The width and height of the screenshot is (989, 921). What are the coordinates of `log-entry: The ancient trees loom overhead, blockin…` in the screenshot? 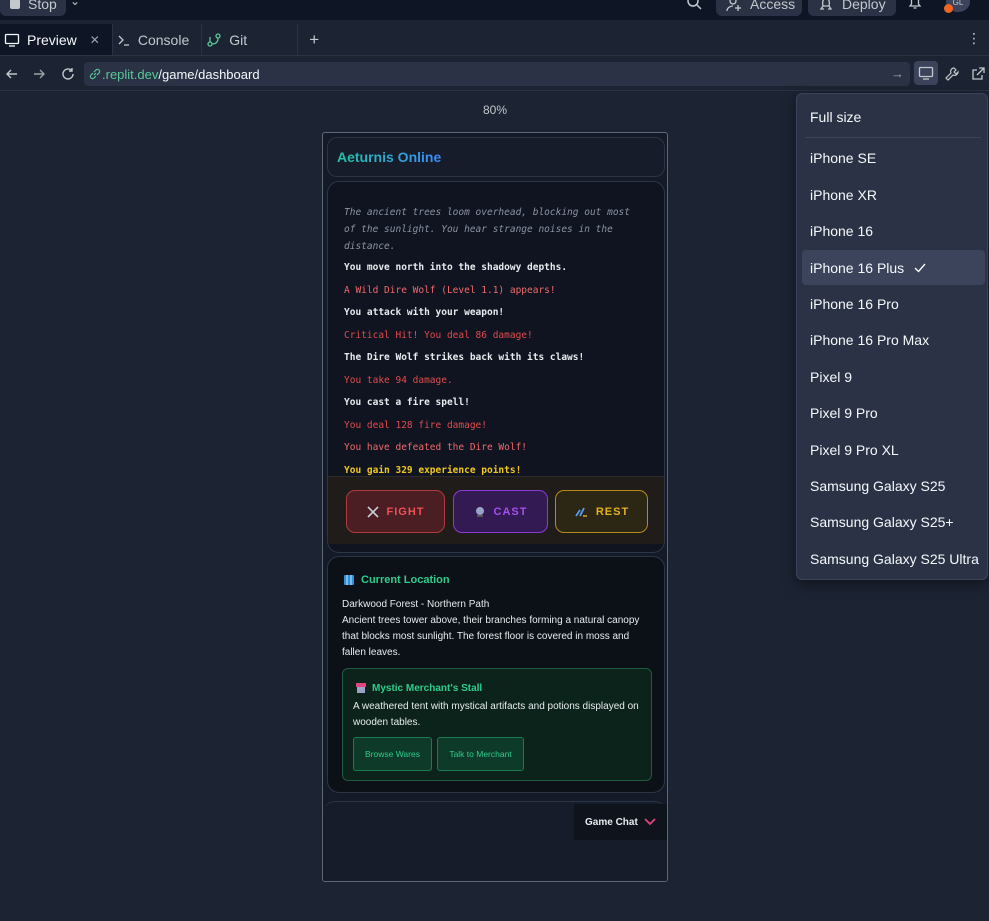 It's located at (487, 229).